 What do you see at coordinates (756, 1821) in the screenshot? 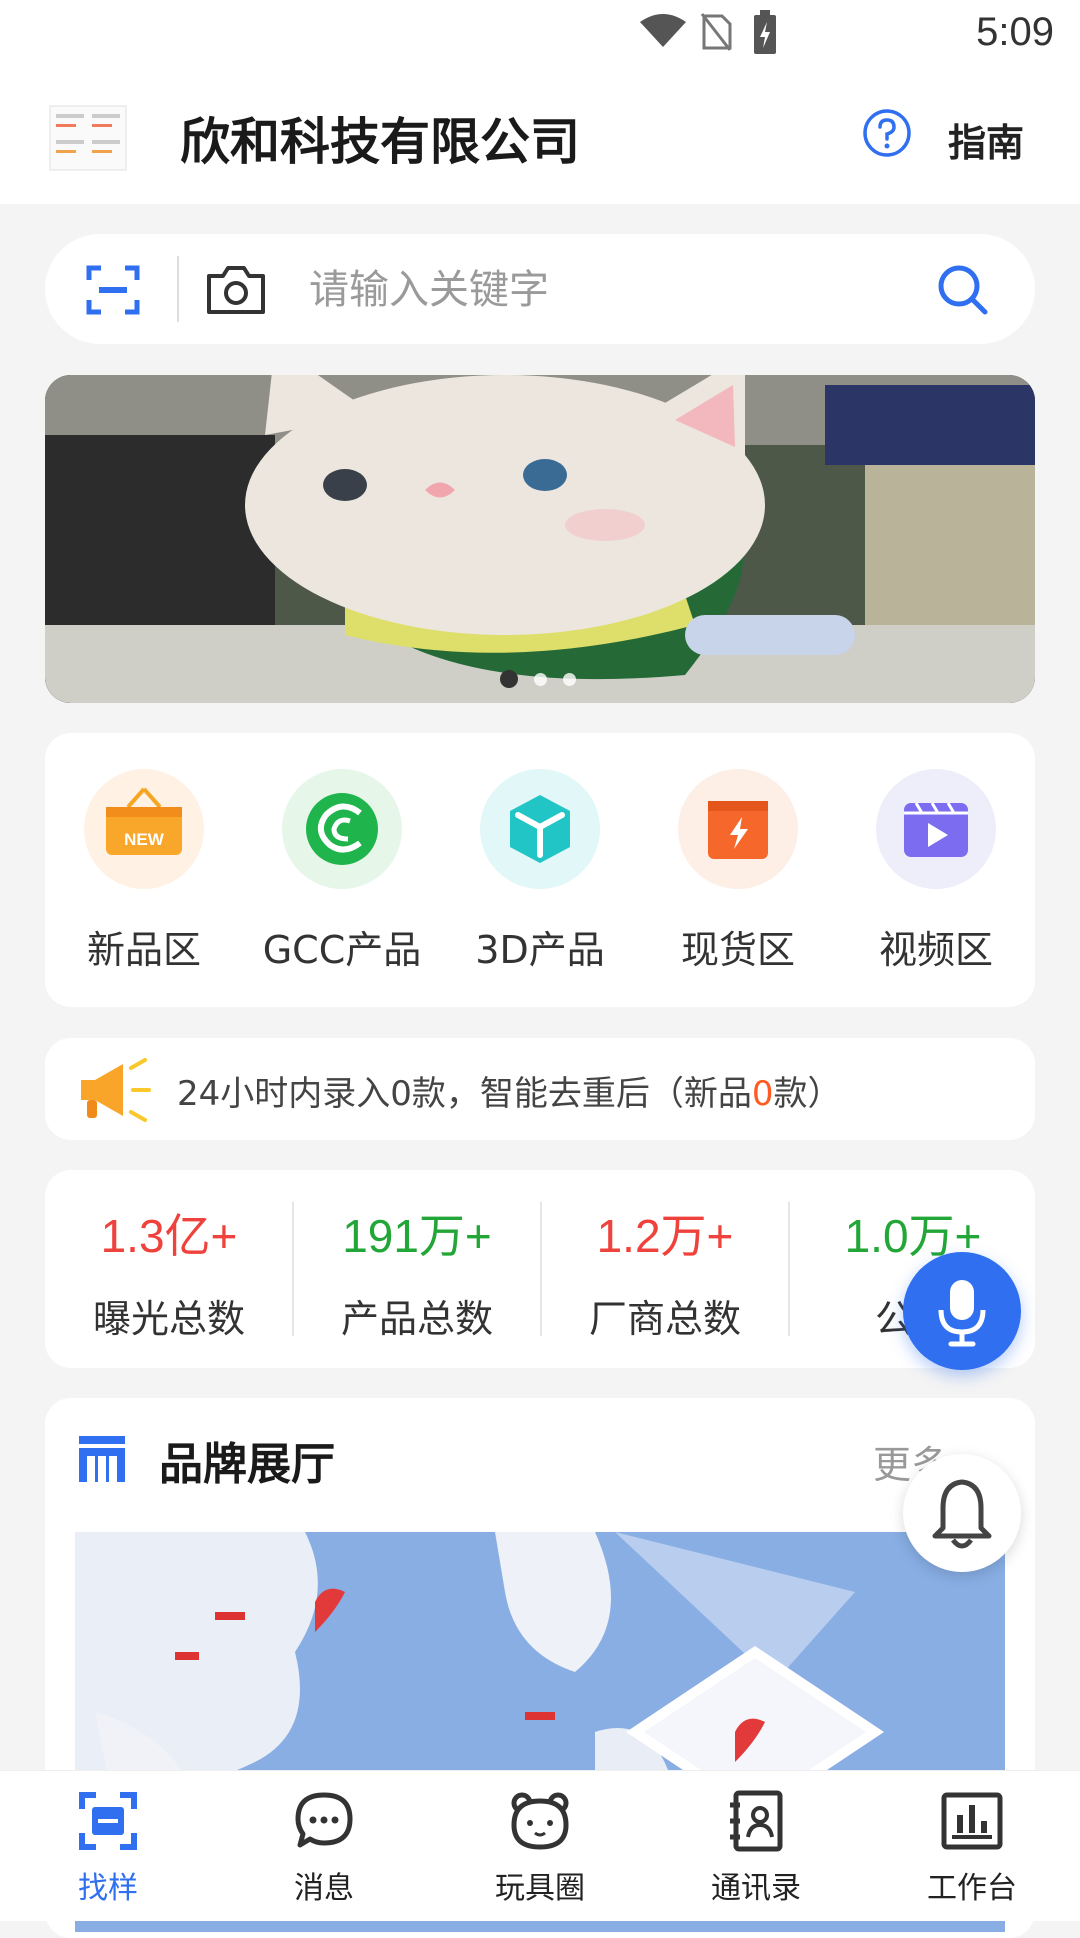
I see `contacts-book-icon` at bounding box center [756, 1821].